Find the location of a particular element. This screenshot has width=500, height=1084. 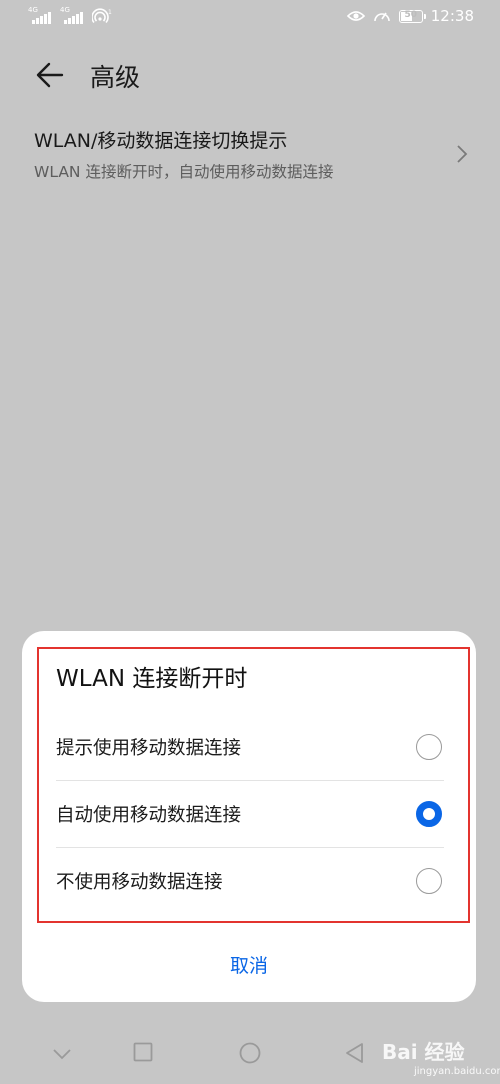

battery-level: 50 is located at coordinates (411, 14).